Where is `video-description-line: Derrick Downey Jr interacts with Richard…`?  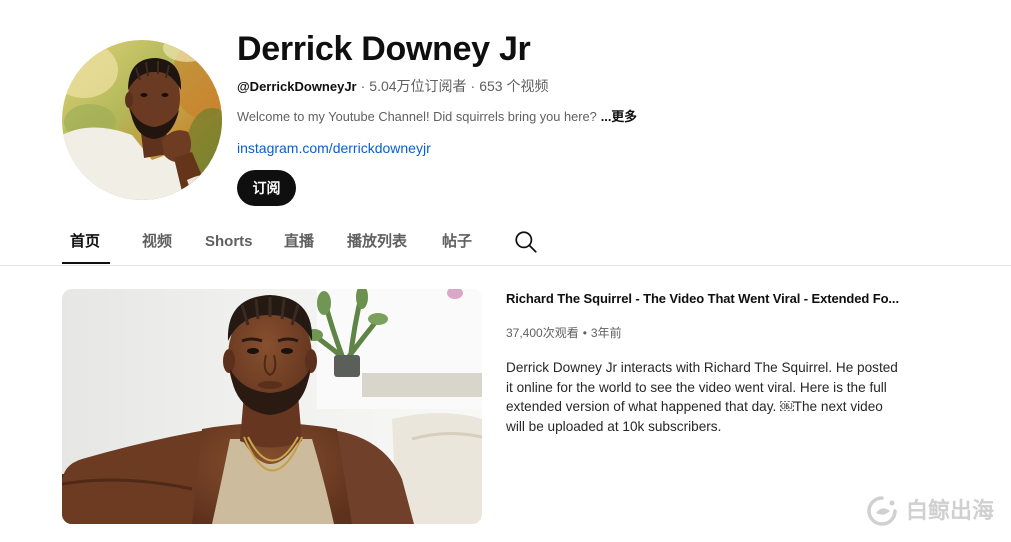
video-description-line: Derrick Downey Jr interacts with Richard… is located at coordinates (702, 367).